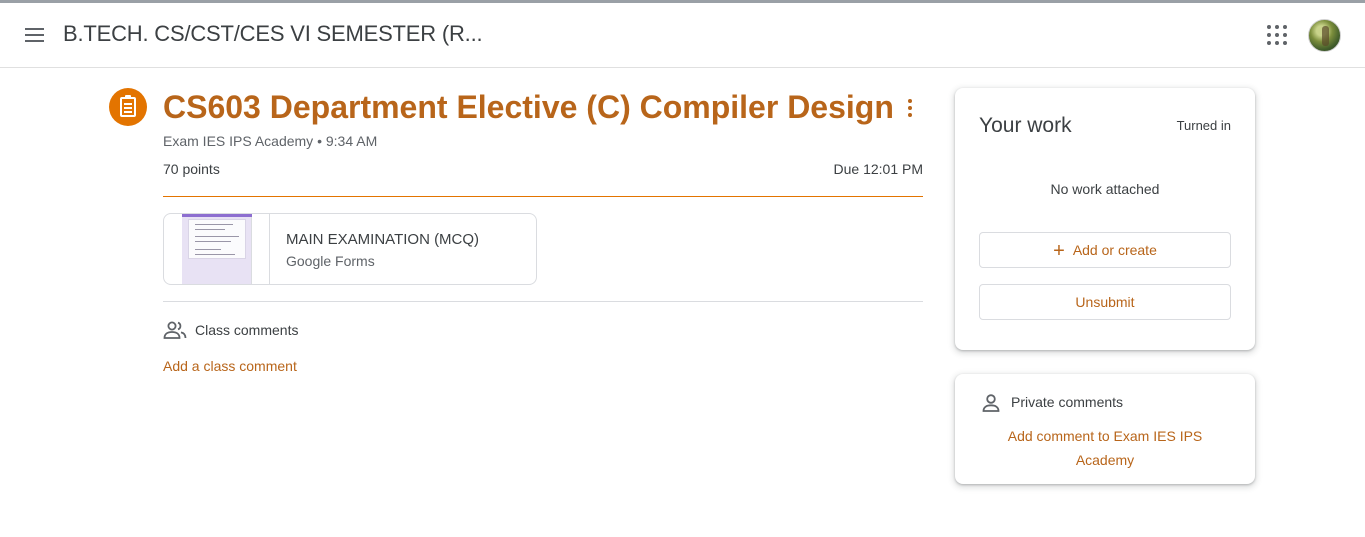 The image size is (1365, 537). I want to click on add-or-create-button: + Add or create, so click(1105, 250).